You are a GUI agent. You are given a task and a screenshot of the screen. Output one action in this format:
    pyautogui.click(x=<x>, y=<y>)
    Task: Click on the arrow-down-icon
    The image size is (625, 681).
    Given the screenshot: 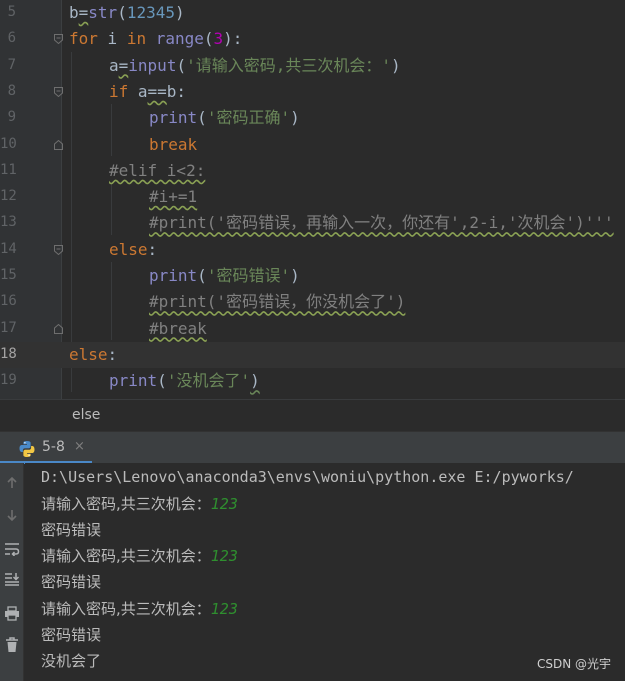 What is the action you would take?
    pyautogui.click(x=12, y=515)
    